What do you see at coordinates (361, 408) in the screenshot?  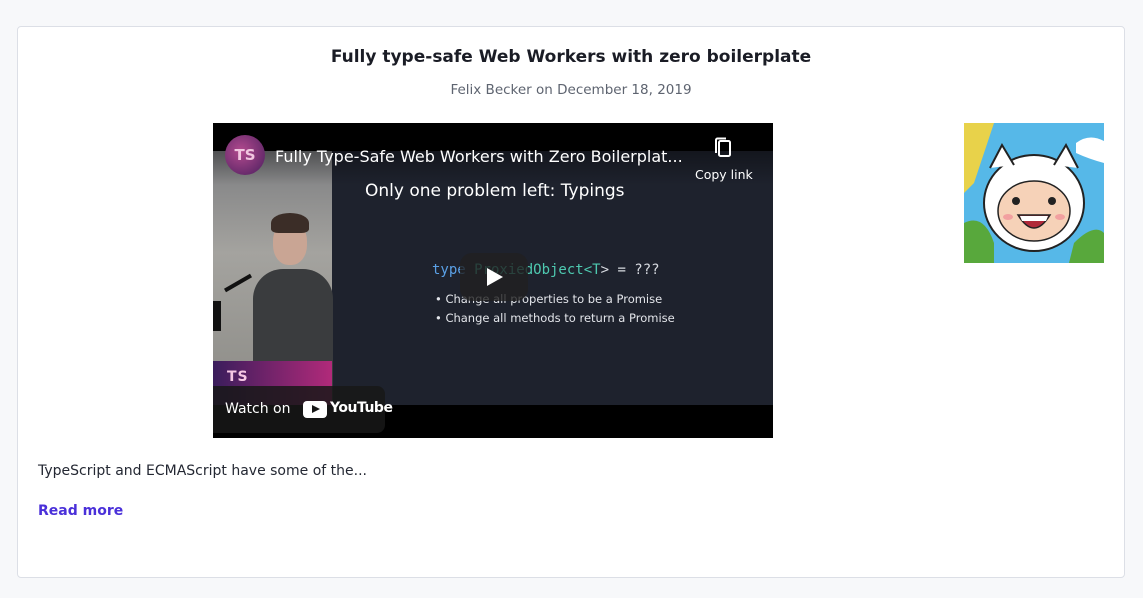 I see `youtube-wordmark: YouTube` at bounding box center [361, 408].